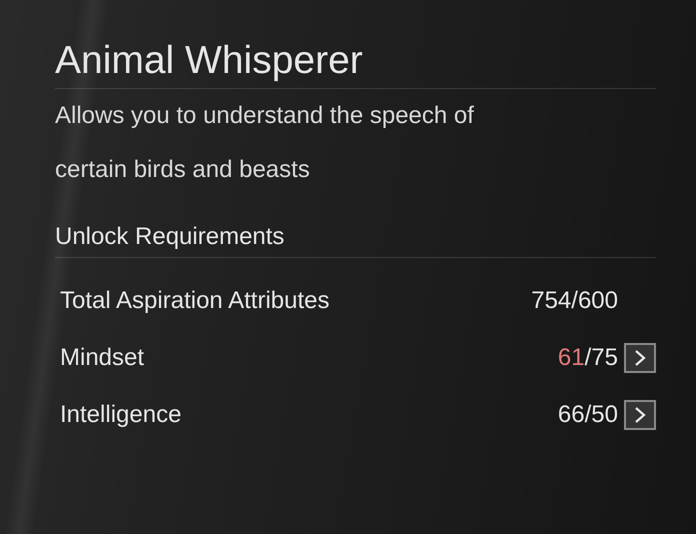 The height and width of the screenshot is (534, 696). Describe the element at coordinates (103, 358) in the screenshot. I see `requirement-label: Mindset` at that location.